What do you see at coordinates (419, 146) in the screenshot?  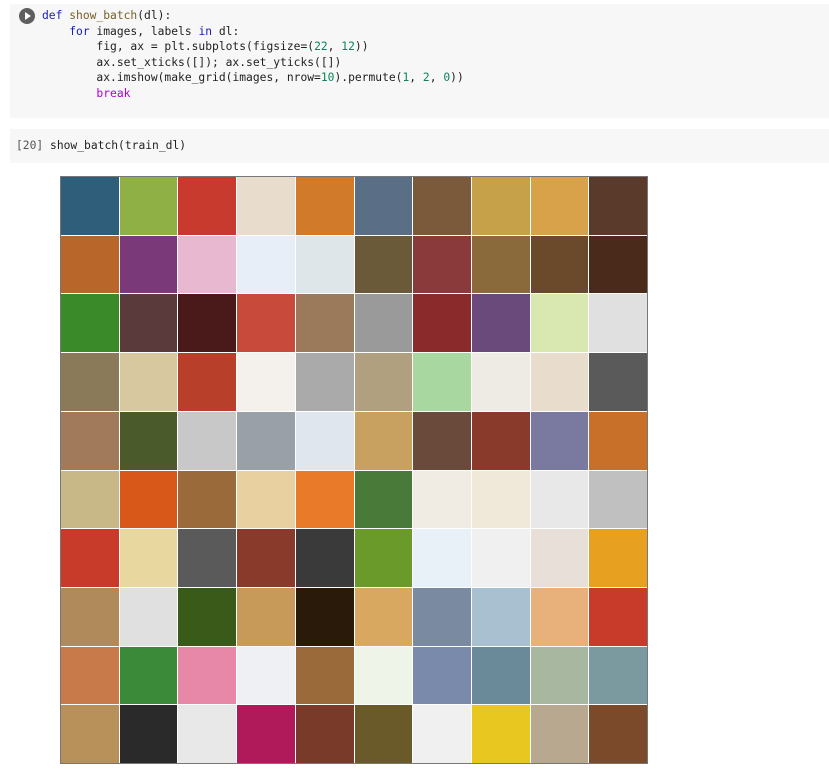 I see `code-cell-call: [20] show_batch(train_dl)` at bounding box center [419, 146].